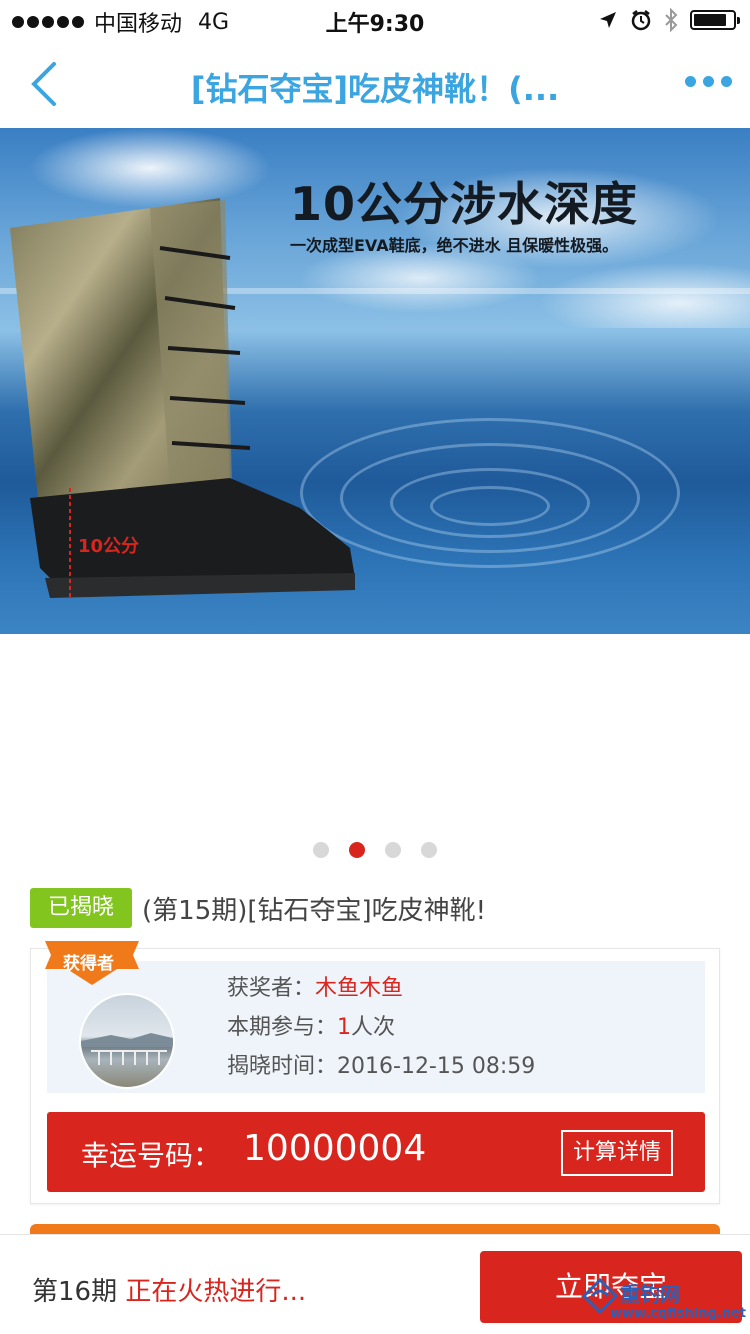 The image size is (750, 1334). I want to click on bluetooth-icon, so click(671, 20).